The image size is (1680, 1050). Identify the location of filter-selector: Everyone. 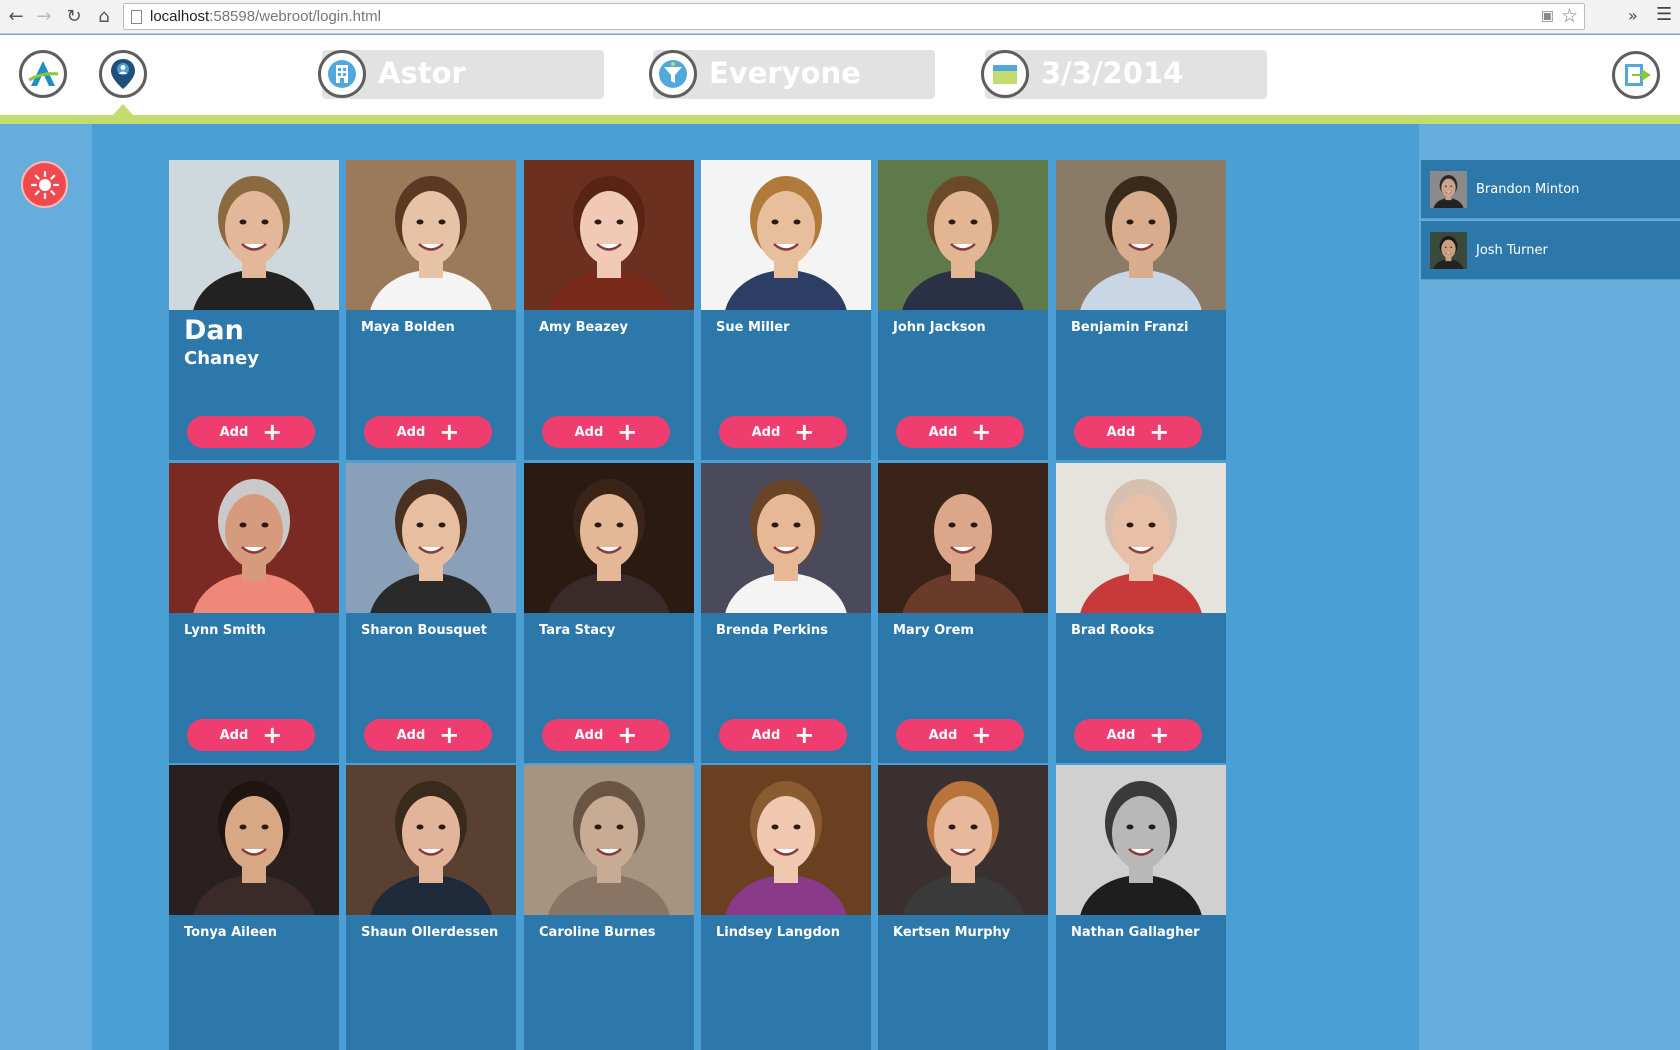
(792, 74).